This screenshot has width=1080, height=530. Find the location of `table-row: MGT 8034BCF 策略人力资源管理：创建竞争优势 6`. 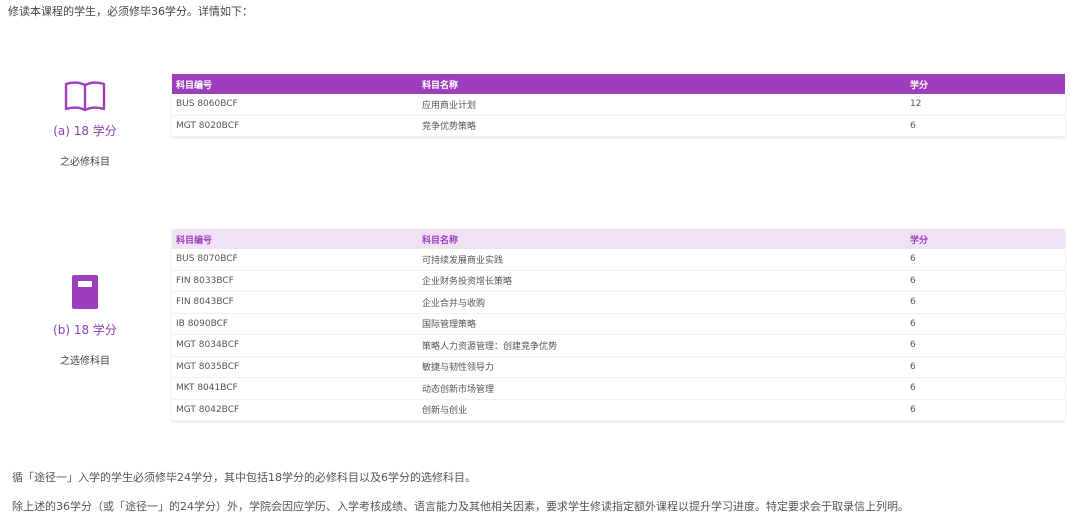

table-row: MGT 8034BCF 策略人力资源管理：创建竞争优势 6 is located at coordinates (618, 345).